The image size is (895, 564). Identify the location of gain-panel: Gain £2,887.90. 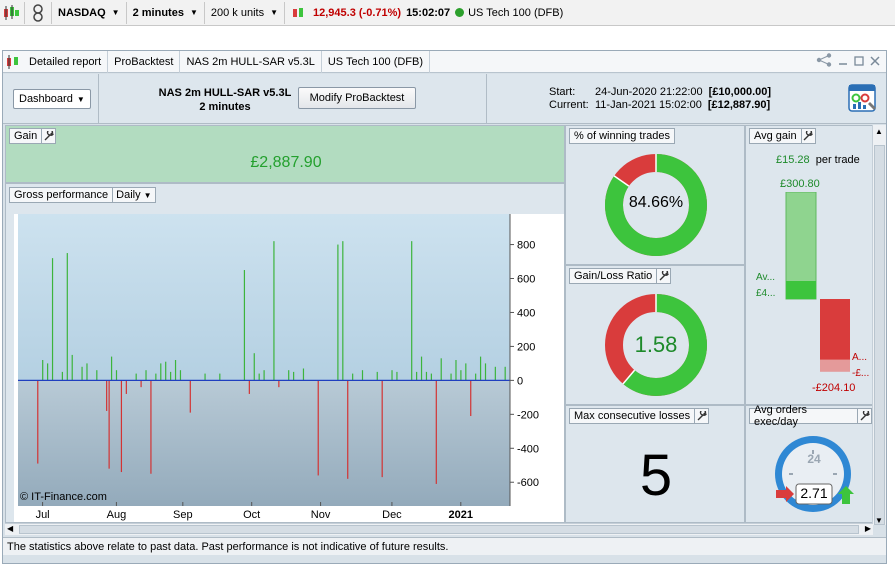
(285, 154).